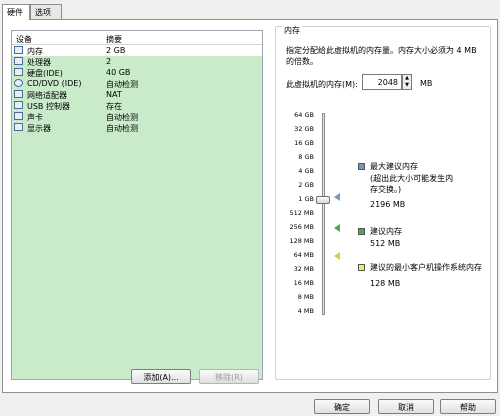  I want to click on cancel-button: 取消, so click(406, 406).